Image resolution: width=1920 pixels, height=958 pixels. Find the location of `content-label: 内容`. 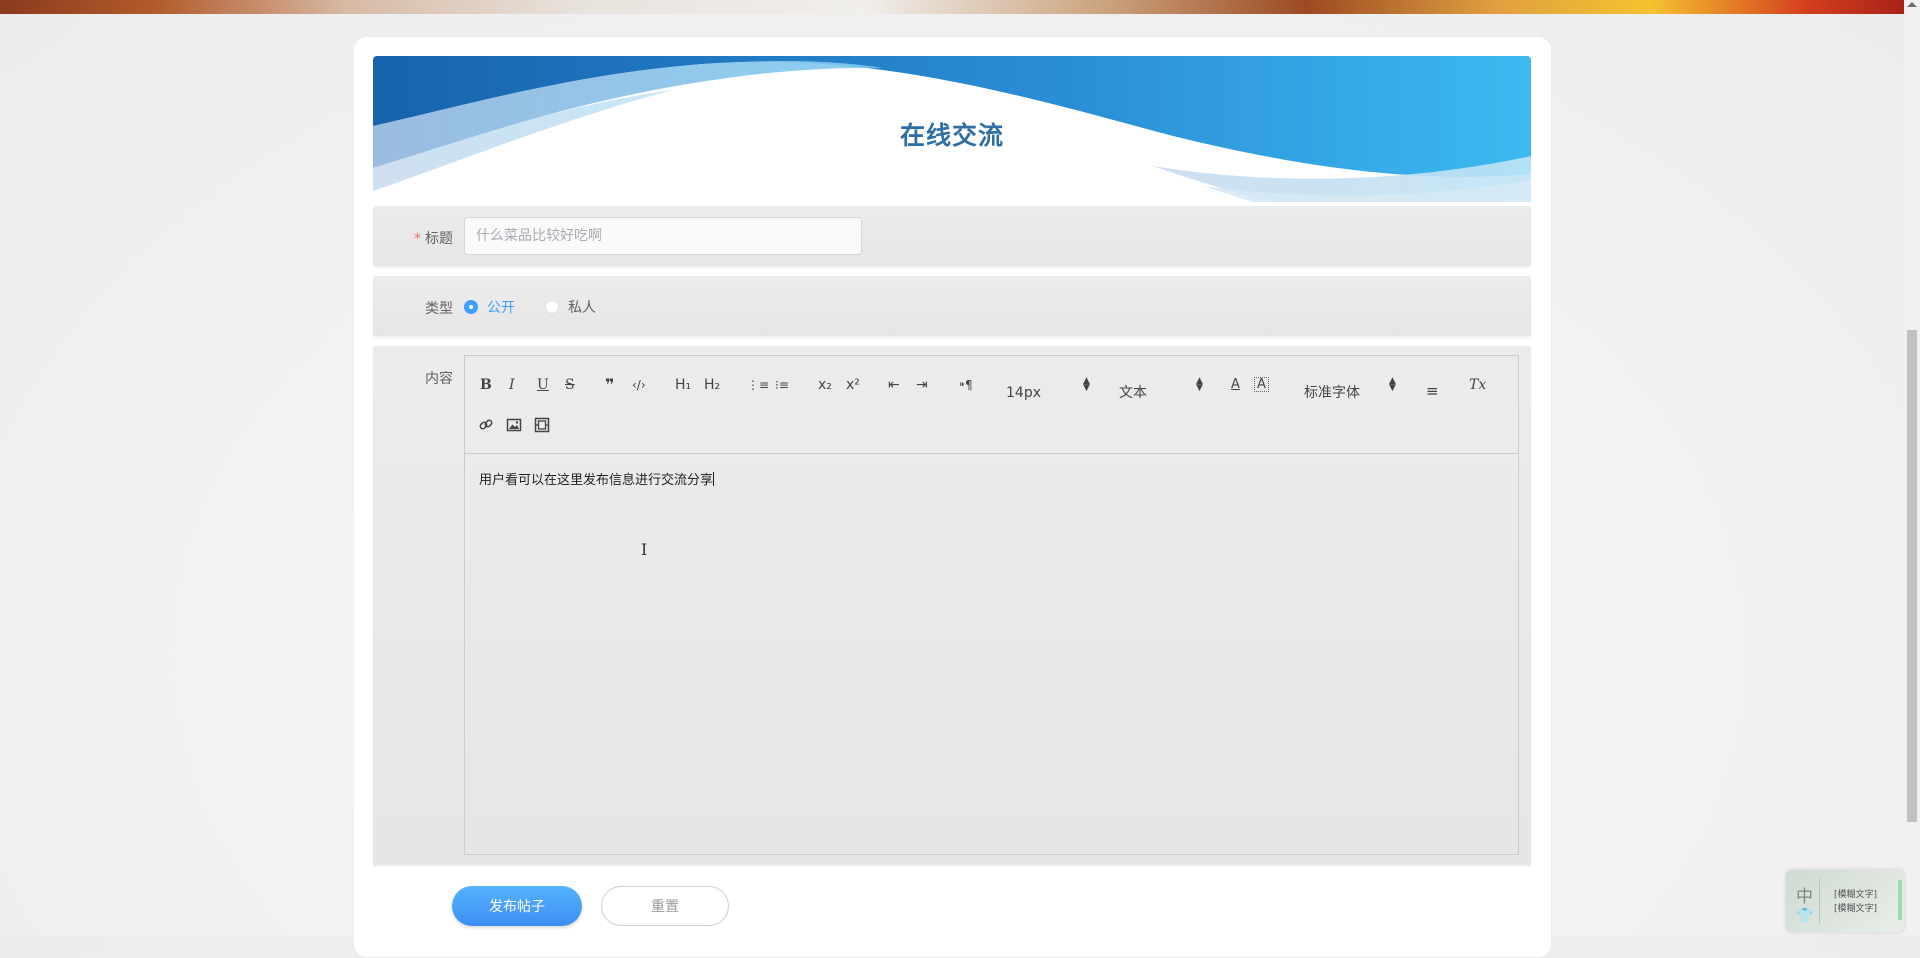

content-label: 内容 is located at coordinates (439, 379).